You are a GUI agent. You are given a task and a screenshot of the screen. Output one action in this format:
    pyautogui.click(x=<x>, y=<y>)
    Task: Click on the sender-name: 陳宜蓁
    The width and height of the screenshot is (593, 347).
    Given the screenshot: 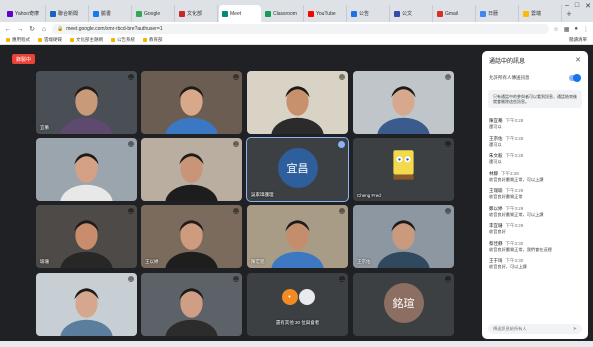 What is the action you would take?
    pyautogui.click(x=496, y=120)
    